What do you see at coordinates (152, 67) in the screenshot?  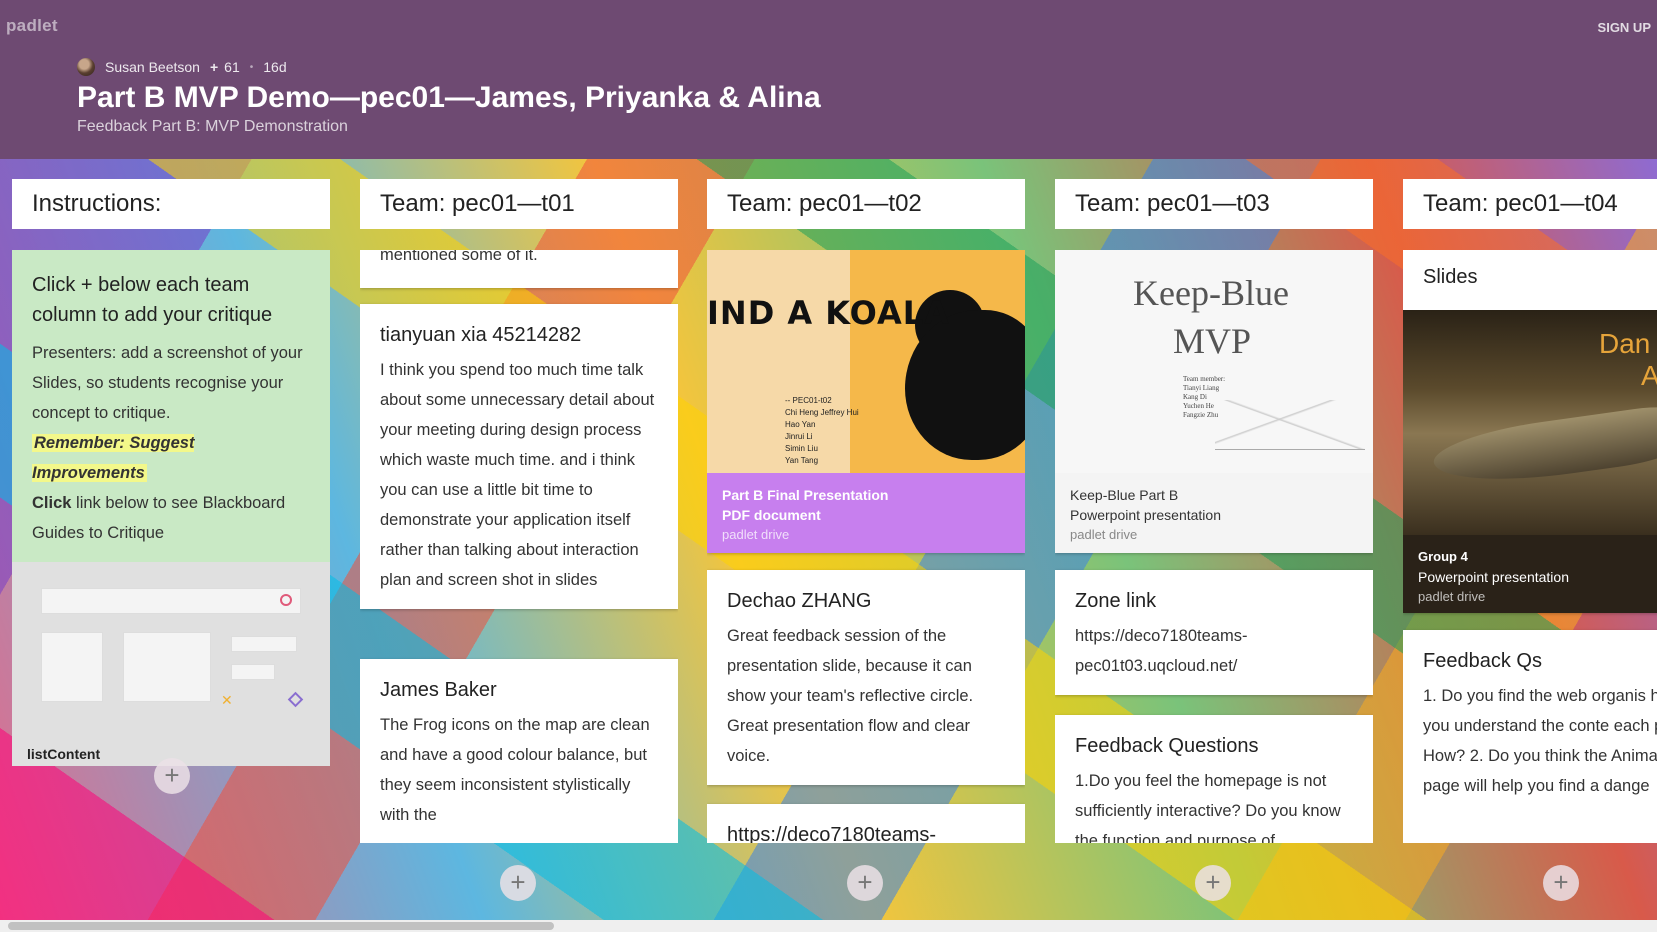 I see `author-name: Susan Beetson` at bounding box center [152, 67].